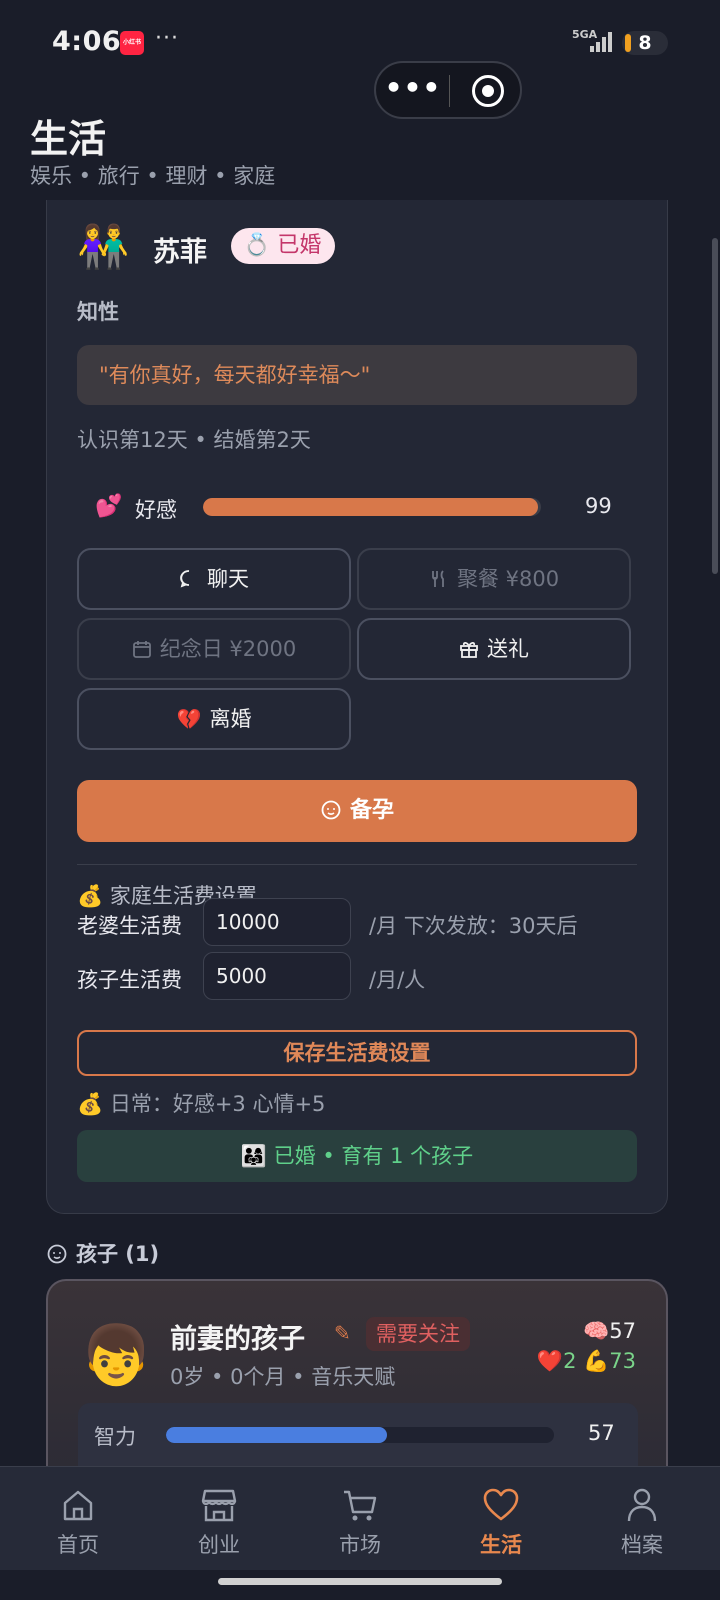 This screenshot has height=1600, width=720. What do you see at coordinates (87, 41) in the screenshot?
I see `status-time: 4:06` at bounding box center [87, 41].